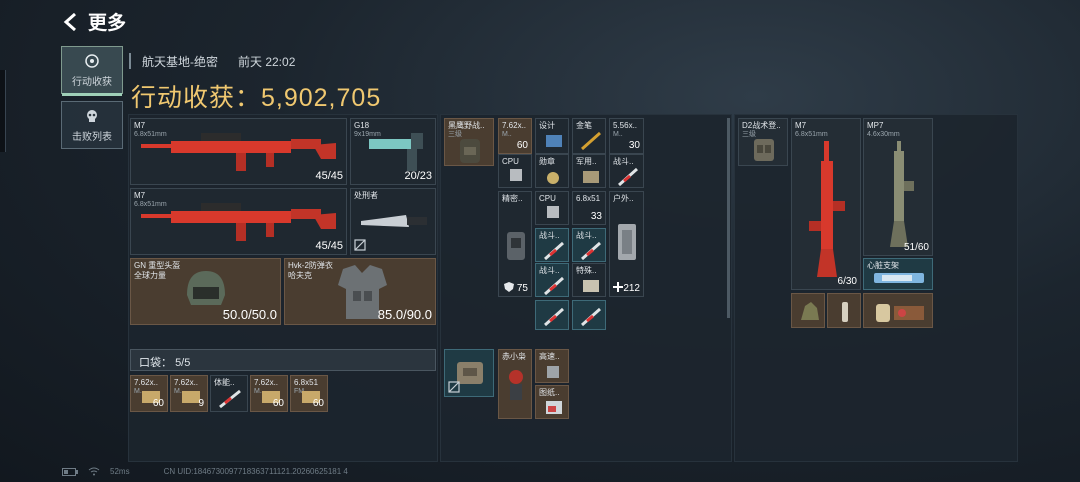  Describe the element at coordinates (310, 265) in the screenshot. I see `armor-name: Hvk-2防弹衣` at that location.